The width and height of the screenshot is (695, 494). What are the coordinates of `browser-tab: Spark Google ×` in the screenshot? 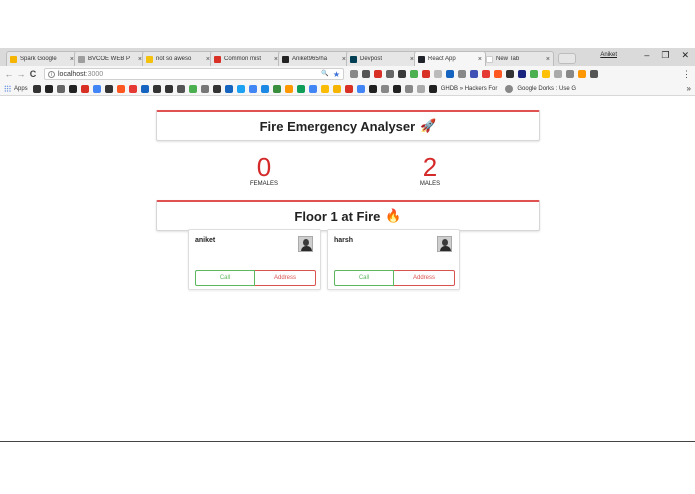 It's located at (42, 58).